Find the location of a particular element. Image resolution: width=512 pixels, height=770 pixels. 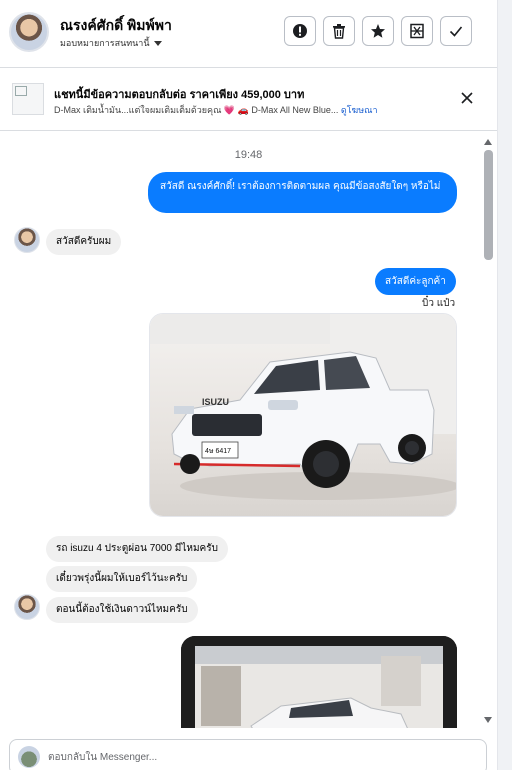

scrollbar-thumb is located at coordinates (488, 205).